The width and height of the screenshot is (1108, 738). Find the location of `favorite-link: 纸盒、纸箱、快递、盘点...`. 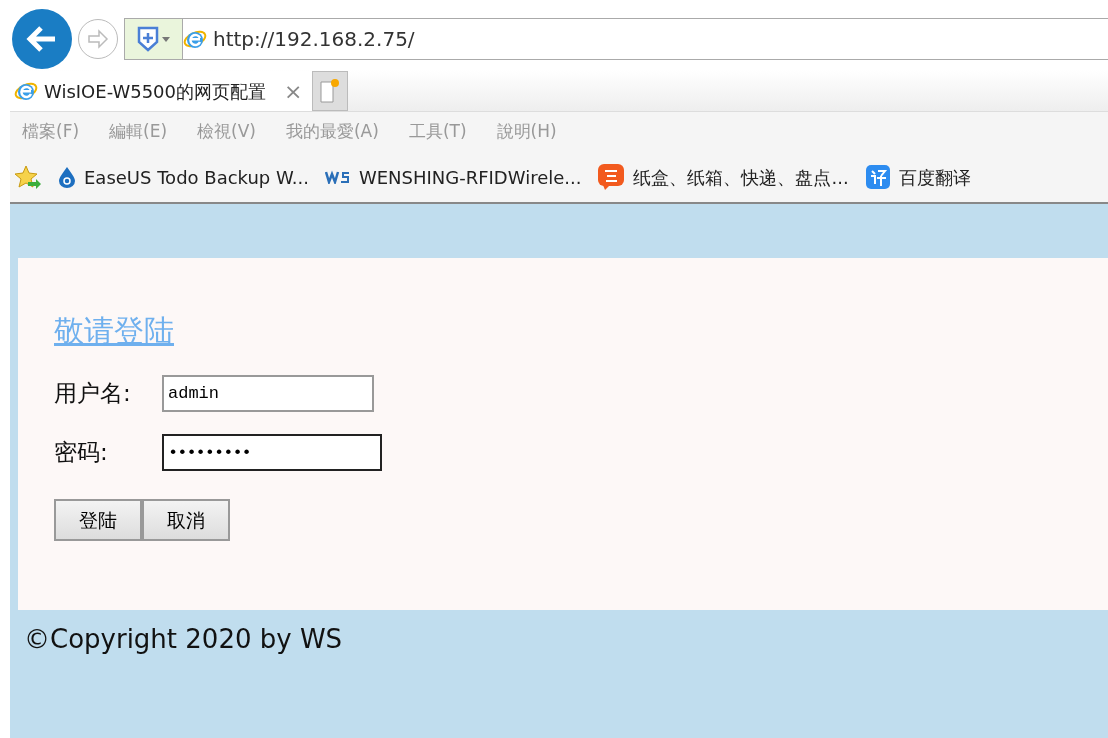

favorite-link: 纸盒、纸箱、快递、盘点... is located at coordinates (741, 177).